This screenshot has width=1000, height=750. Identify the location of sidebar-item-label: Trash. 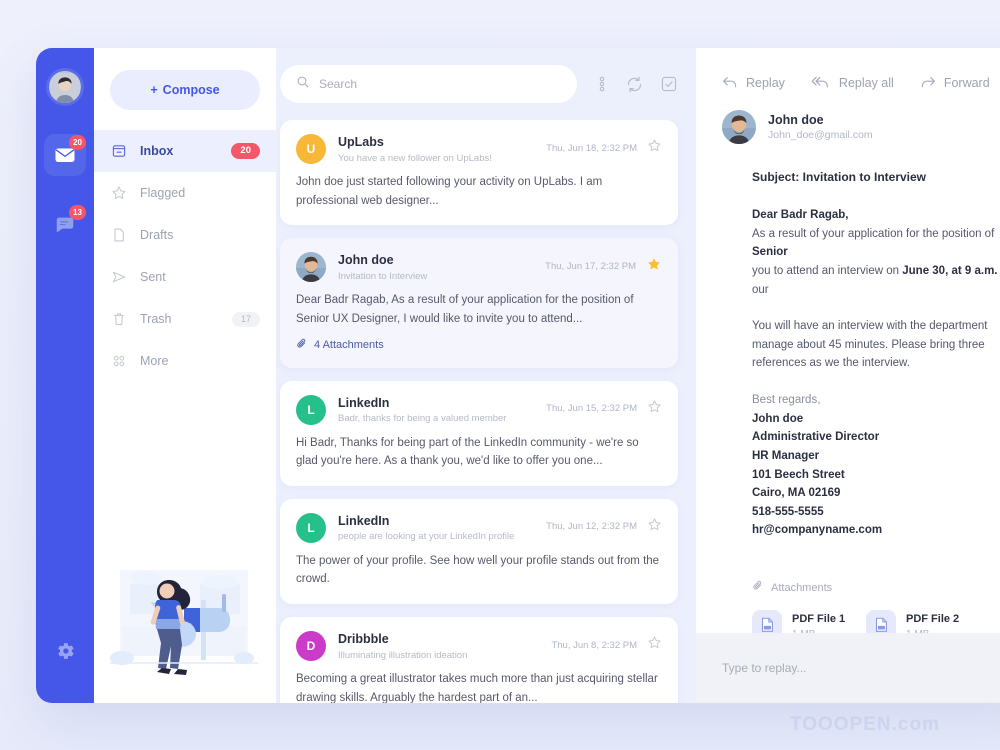
(156, 319).